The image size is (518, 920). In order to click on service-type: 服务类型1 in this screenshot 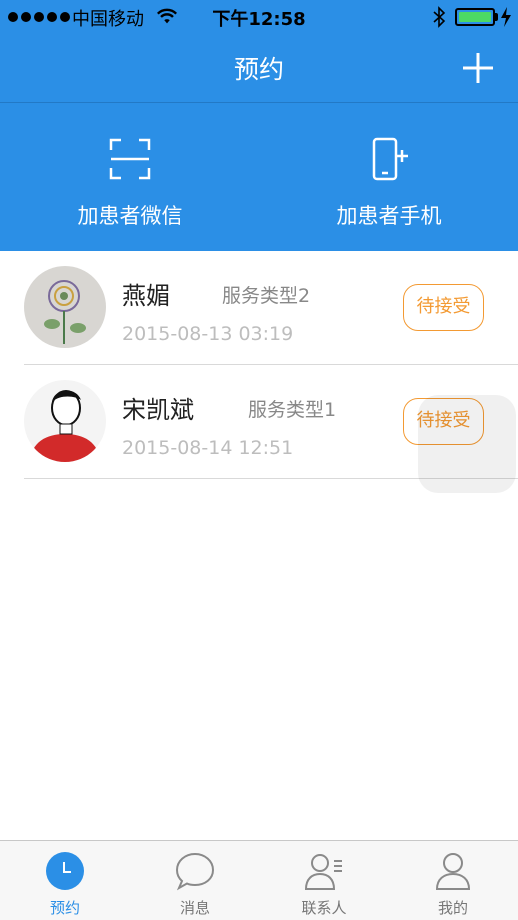, I will do `click(292, 410)`.